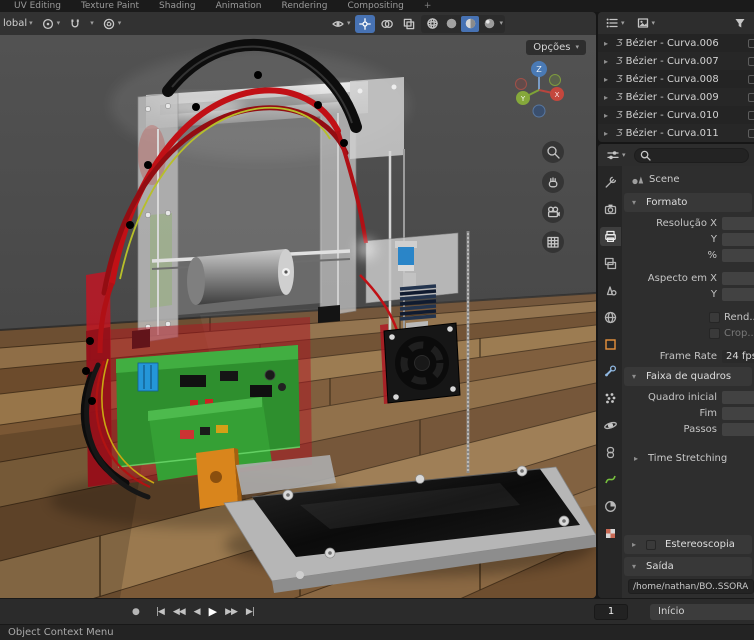 The width and height of the screenshot is (754, 640). Describe the element at coordinates (365, 23) in the screenshot. I see `show-gizmos-toggle` at that location.